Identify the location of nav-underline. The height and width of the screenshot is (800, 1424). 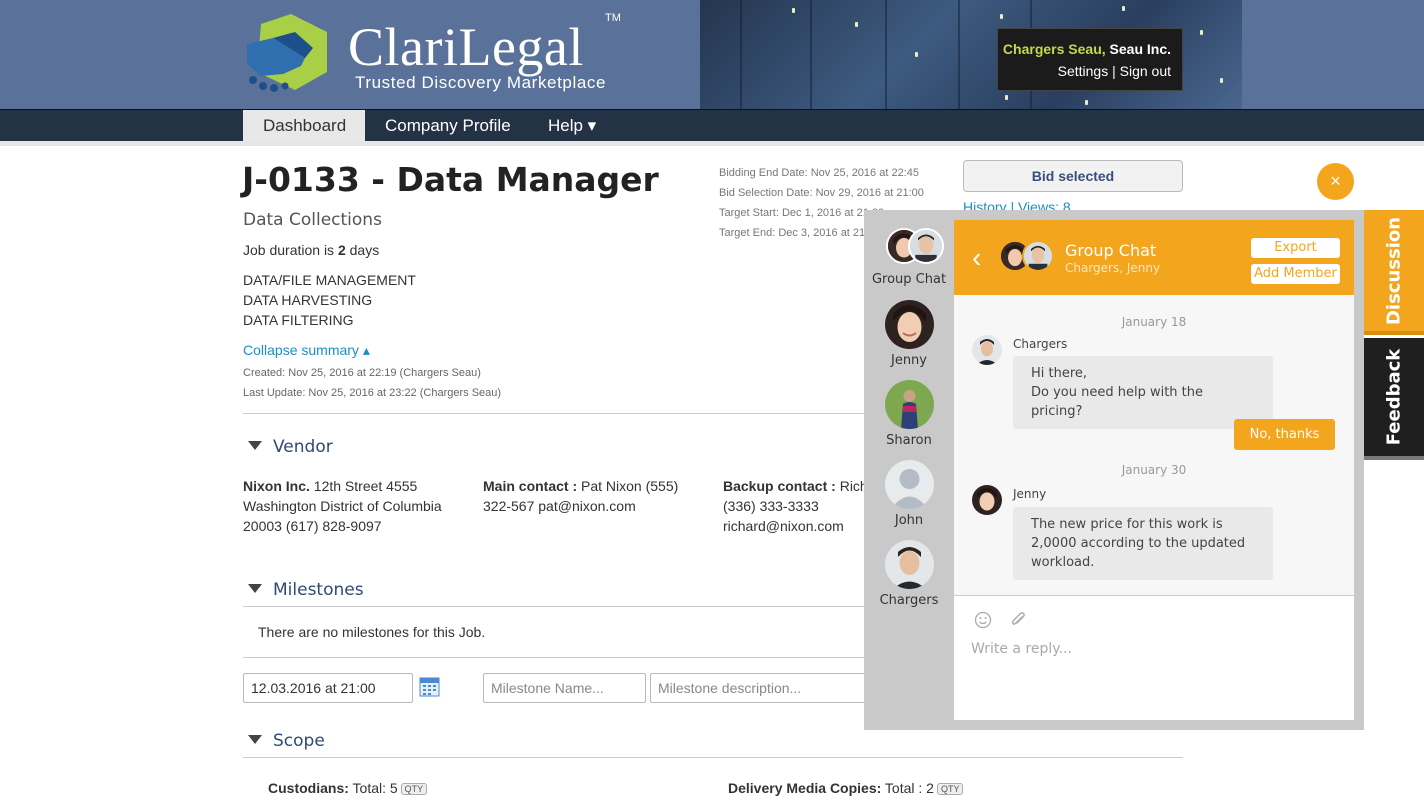
(712, 143).